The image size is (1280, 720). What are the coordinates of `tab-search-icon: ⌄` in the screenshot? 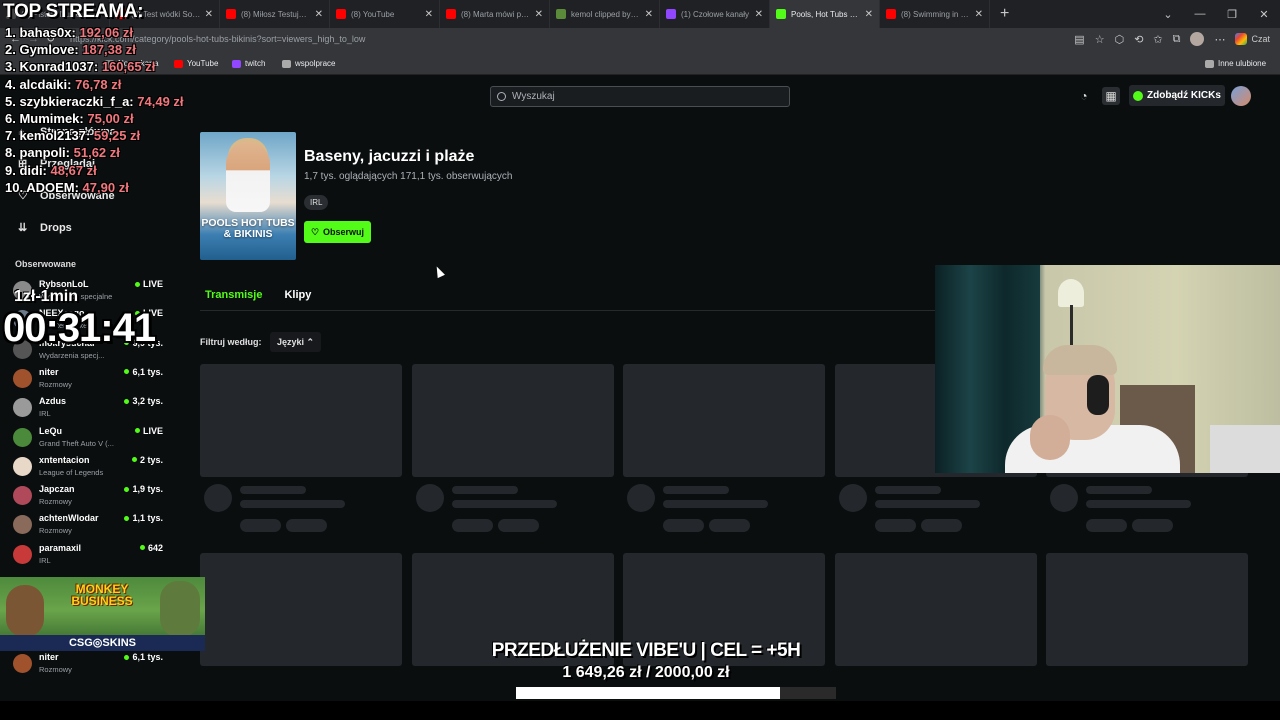 It's located at (1168, 14).